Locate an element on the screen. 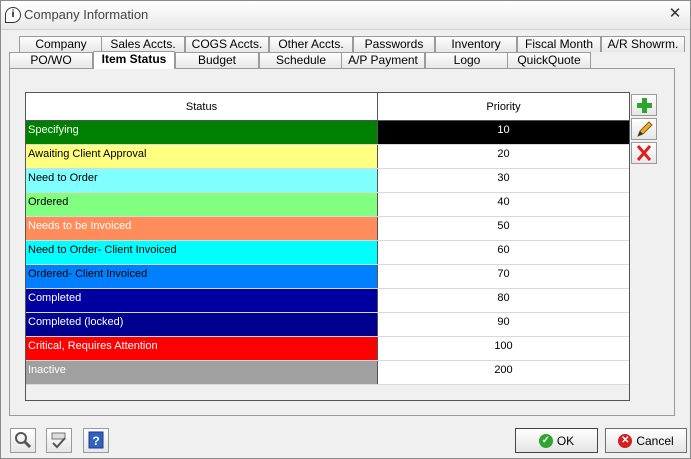  plus-icon is located at coordinates (644, 105).